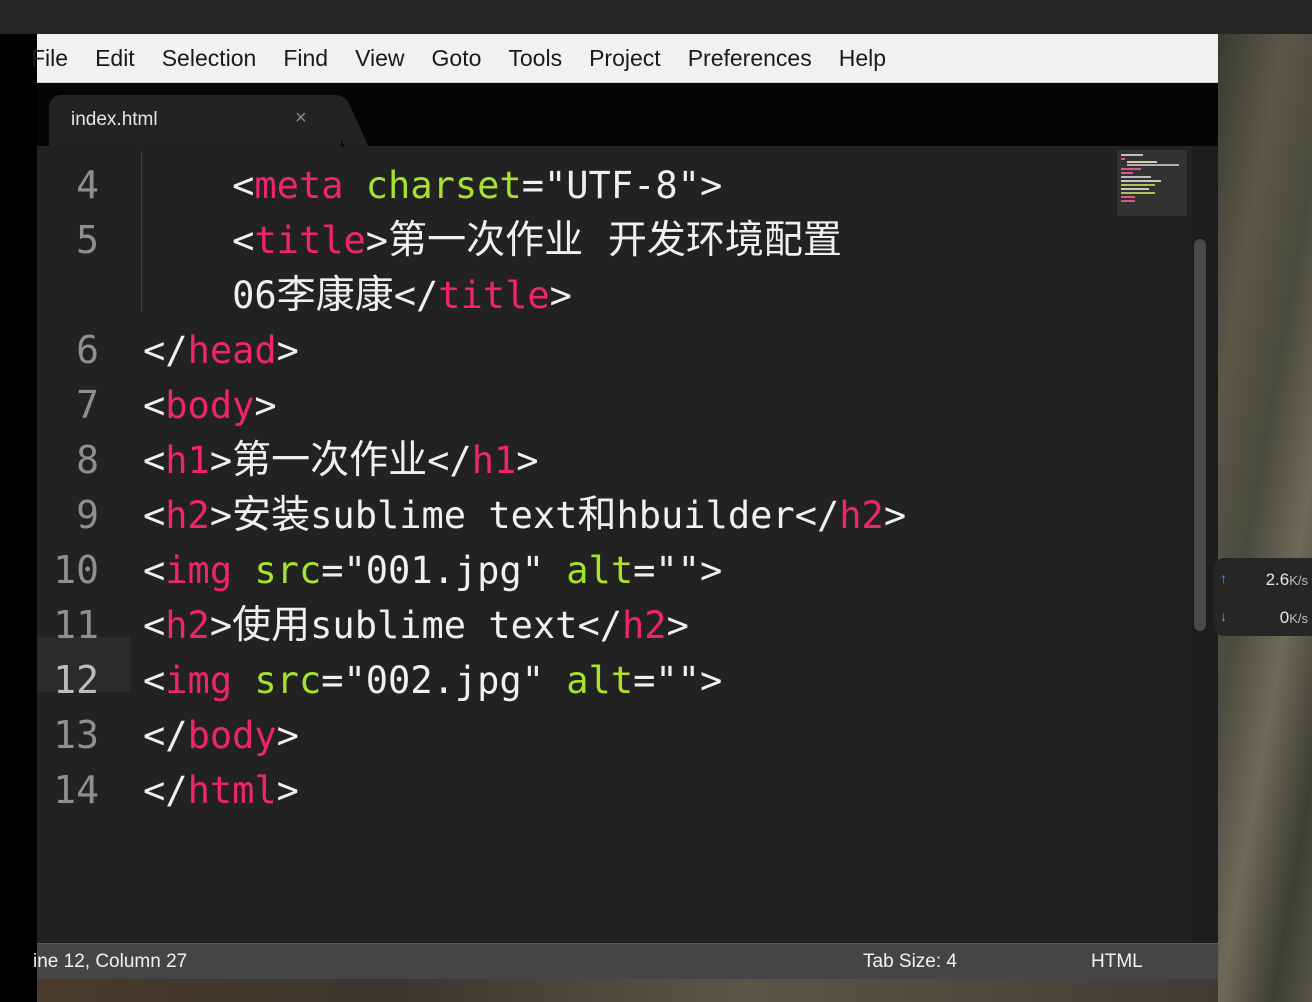 Image resolution: width=1312 pixels, height=1002 pixels. Describe the element at coordinates (114, 119) in the screenshot. I see `tab-title: index.html` at that location.